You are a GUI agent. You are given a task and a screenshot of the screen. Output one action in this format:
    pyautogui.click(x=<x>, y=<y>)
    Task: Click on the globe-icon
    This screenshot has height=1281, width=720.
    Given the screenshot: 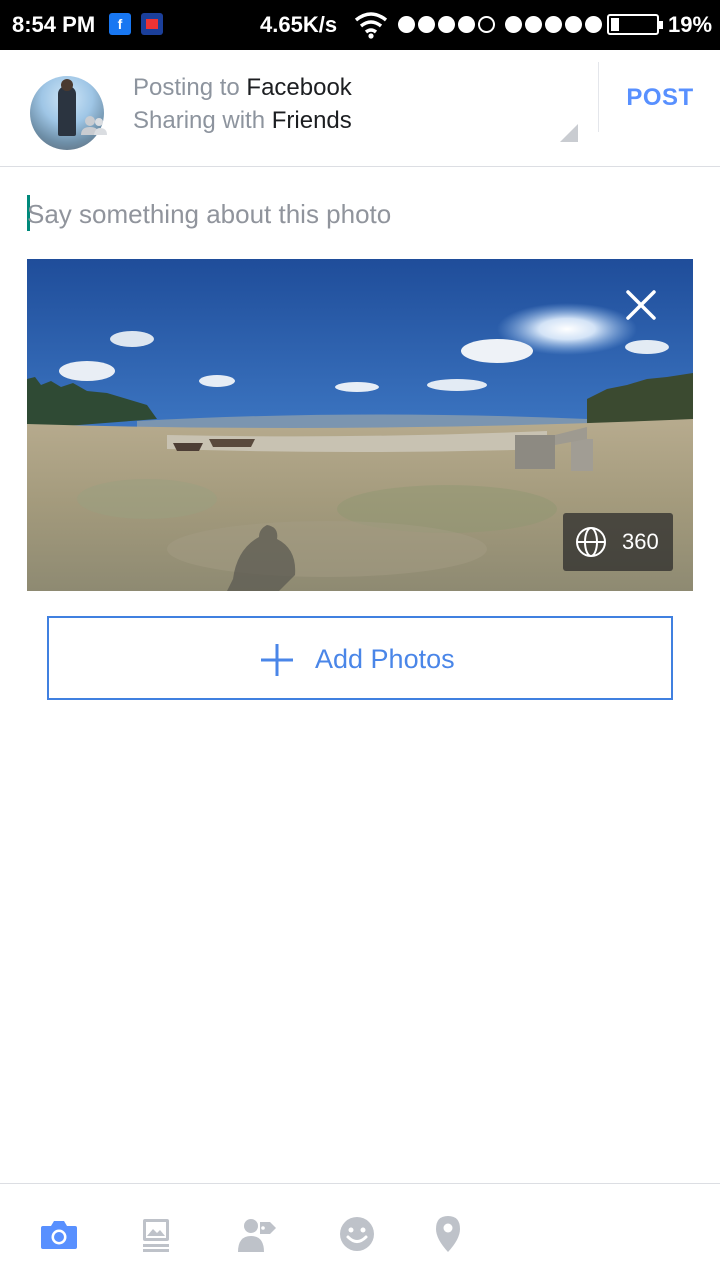 What is the action you would take?
    pyautogui.click(x=591, y=542)
    